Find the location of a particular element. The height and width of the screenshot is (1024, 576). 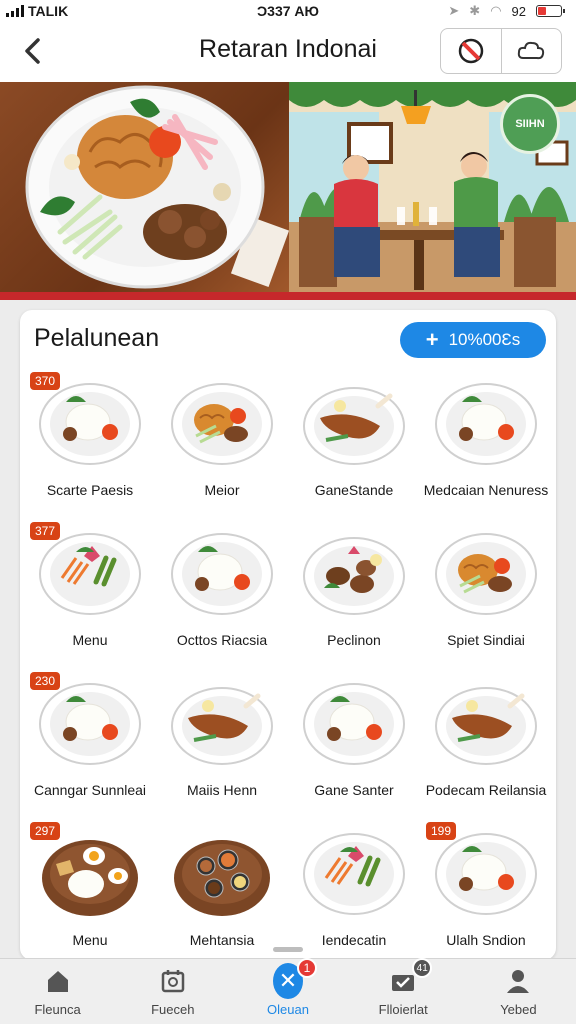

menu-item-name: Canngar Sunnleai is located at coordinates (90, 790).